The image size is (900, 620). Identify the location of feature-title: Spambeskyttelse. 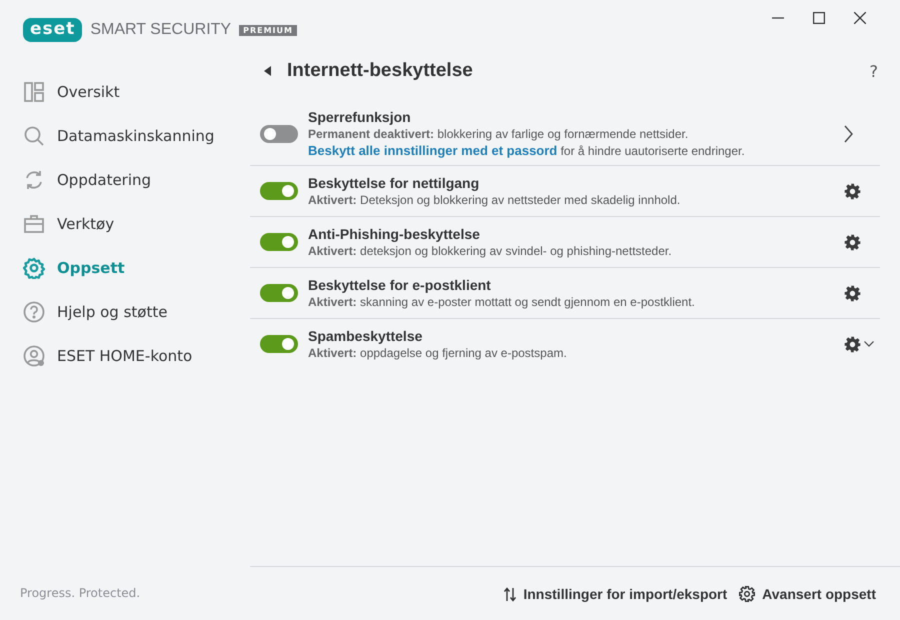
(366, 336).